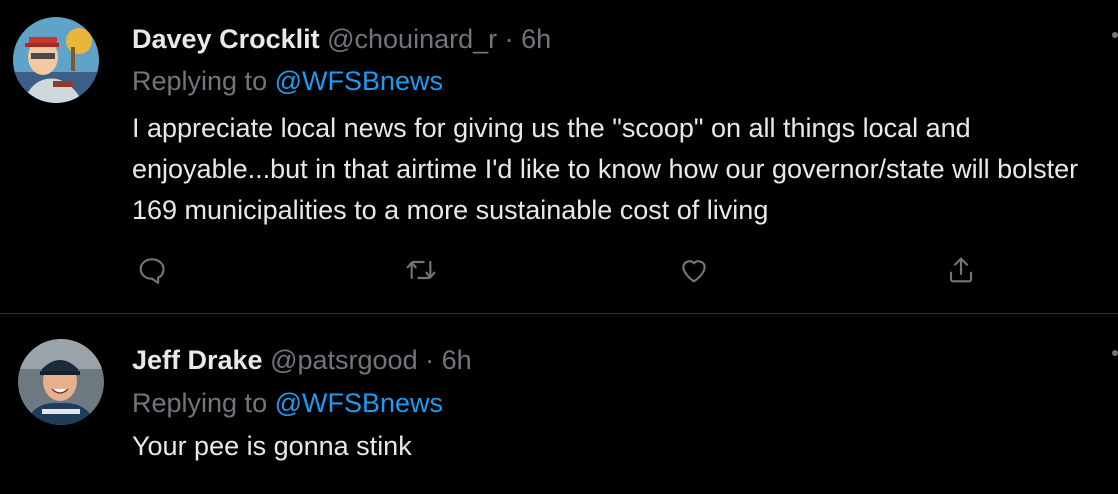 This screenshot has width=1118, height=494. I want to click on share-button, so click(961, 270).